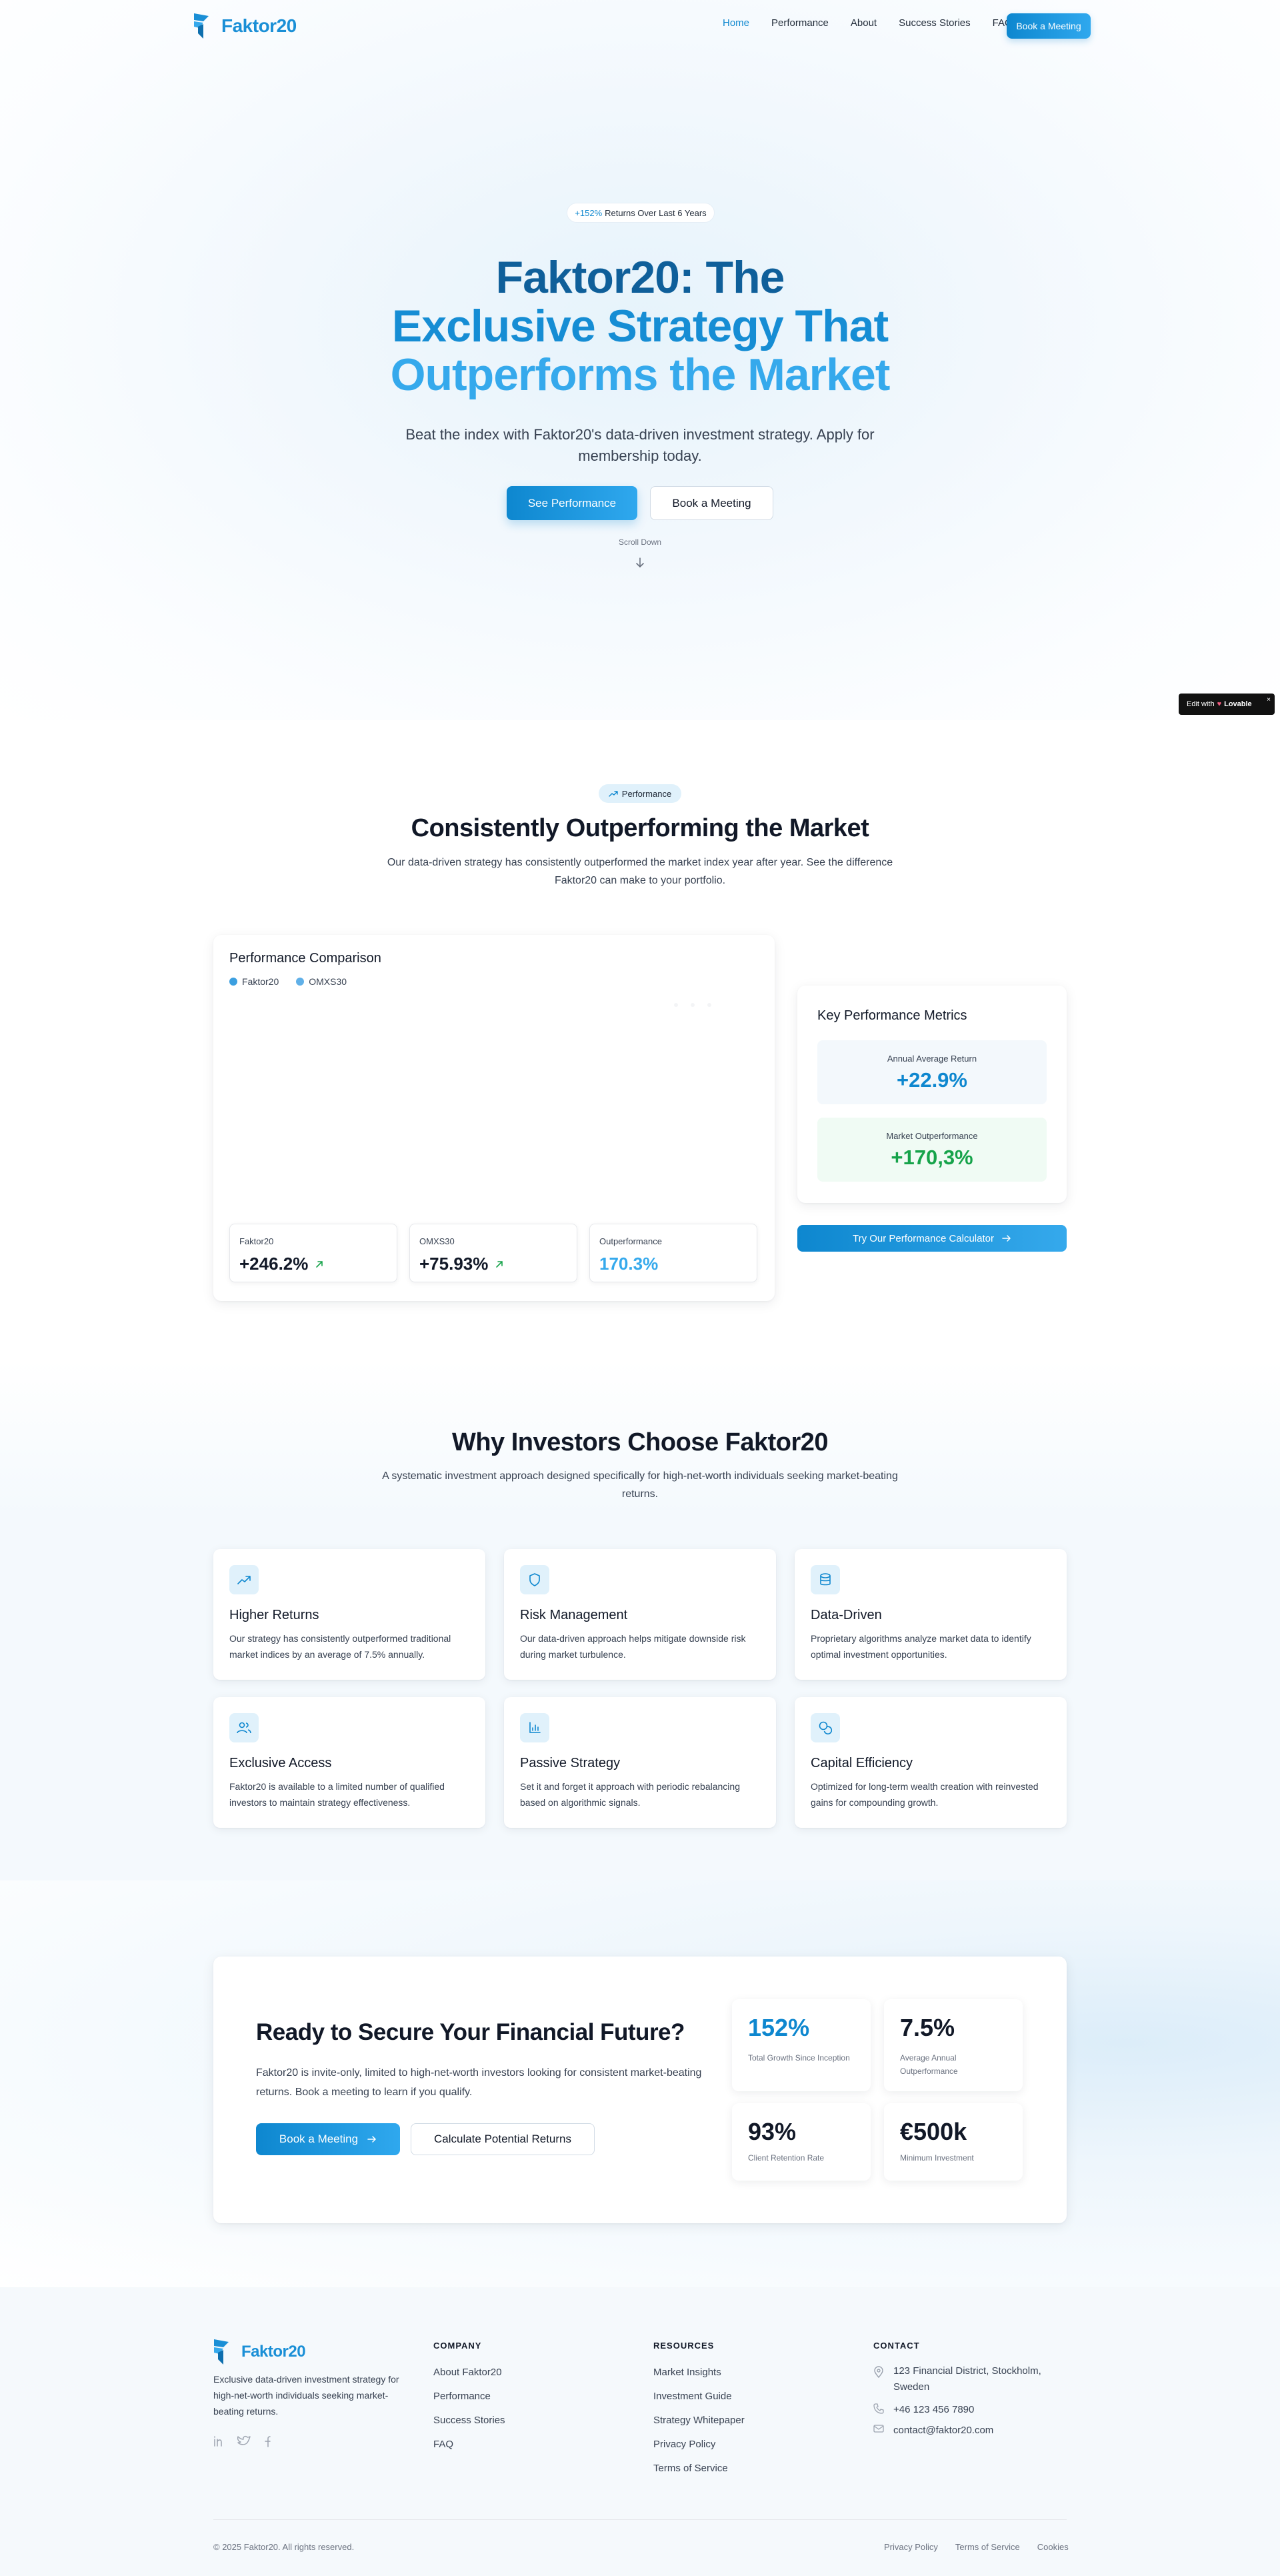 This screenshot has height=2576, width=1280. What do you see at coordinates (699, 2372) in the screenshot?
I see `footer-link: Market Insights` at bounding box center [699, 2372].